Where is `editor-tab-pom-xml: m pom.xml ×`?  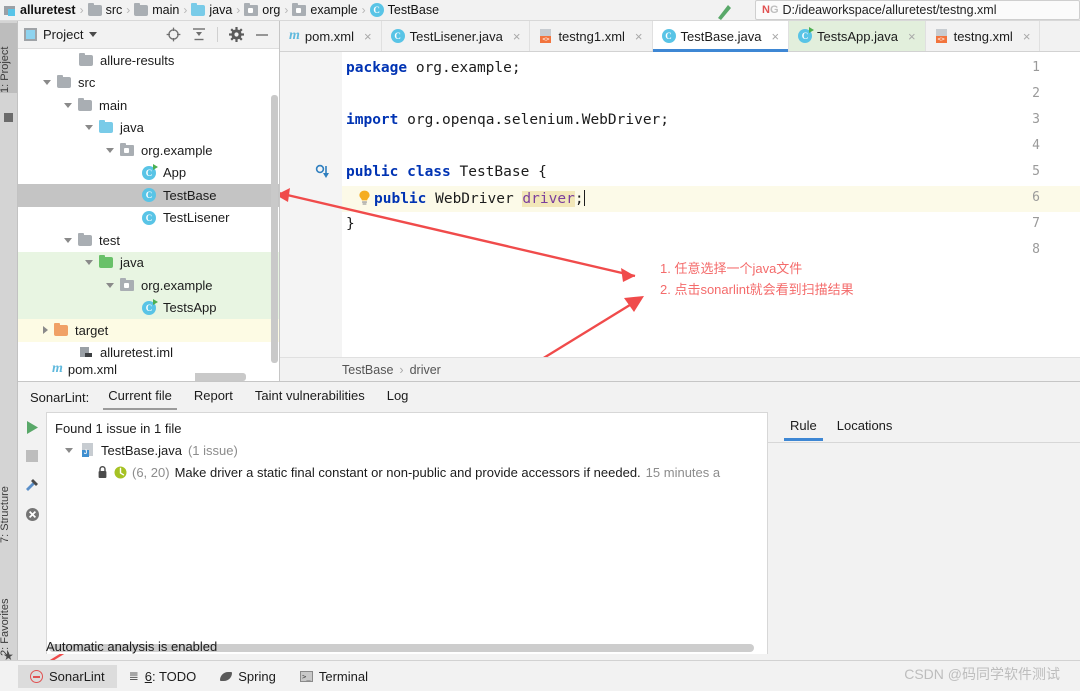
editor-tab-pom-xml: m pom.xml × is located at coordinates (331, 36).